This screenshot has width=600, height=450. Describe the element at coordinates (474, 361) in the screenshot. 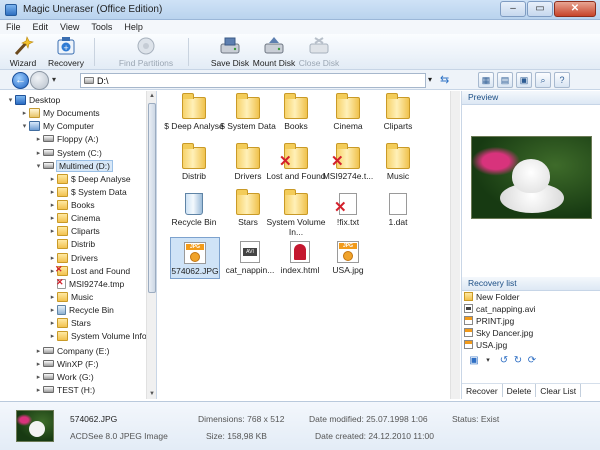

I see `image-view-icon: ▣` at that location.